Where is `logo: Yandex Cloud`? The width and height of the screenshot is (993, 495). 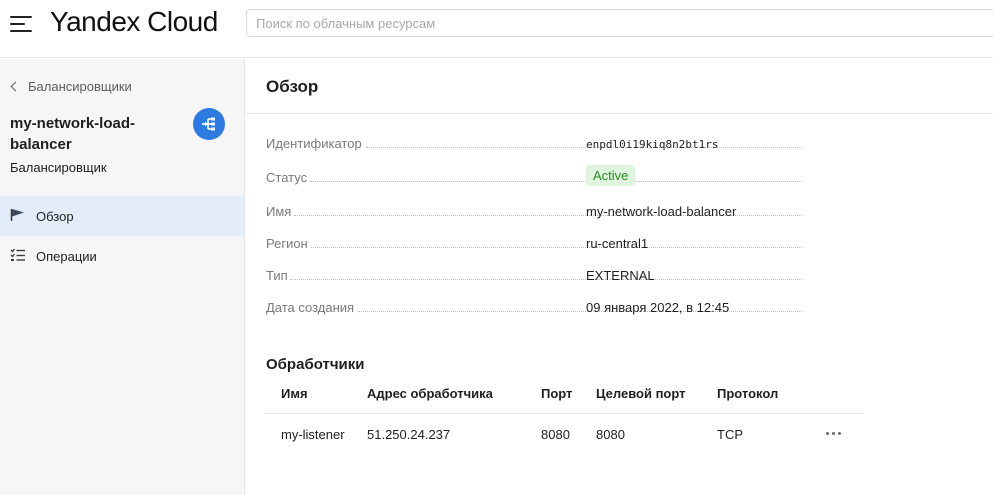 logo: Yandex Cloud is located at coordinates (134, 22).